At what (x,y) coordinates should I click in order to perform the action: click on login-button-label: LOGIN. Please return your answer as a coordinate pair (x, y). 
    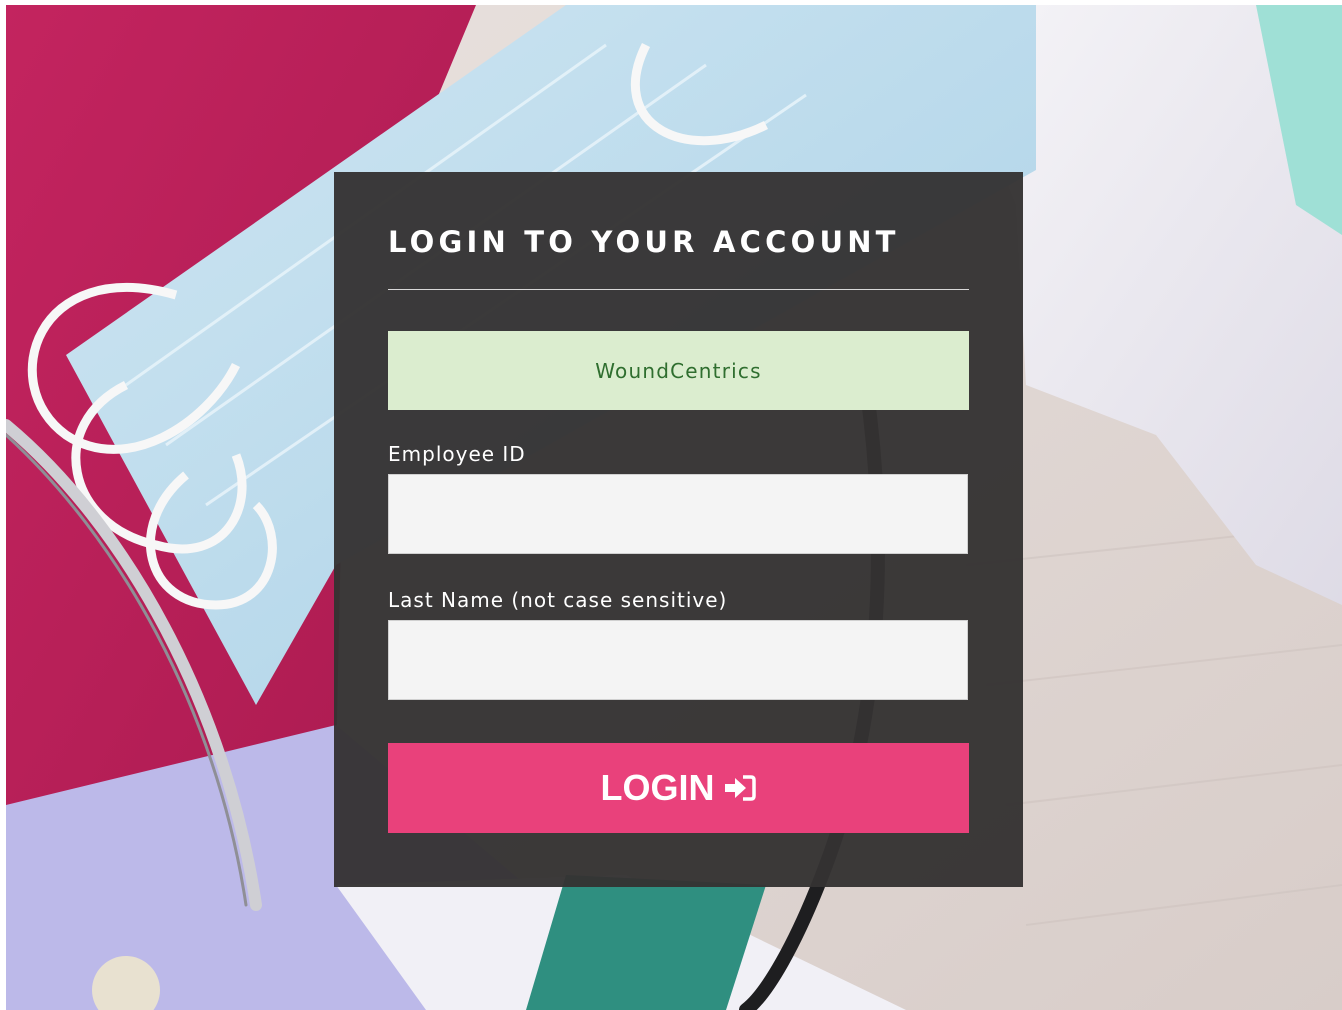
    Looking at the image, I should click on (657, 787).